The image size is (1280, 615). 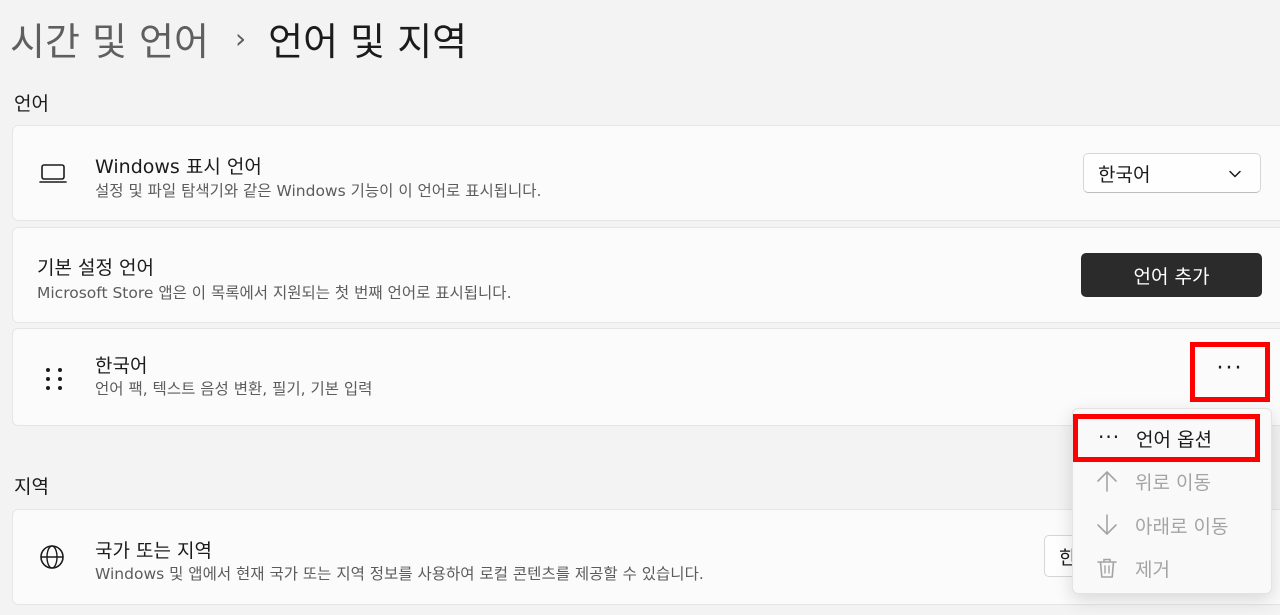 What do you see at coordinates (1152, 569) in the screenshot?
I see `menu-item-label: 제거` at bounding box center [1152, 569].